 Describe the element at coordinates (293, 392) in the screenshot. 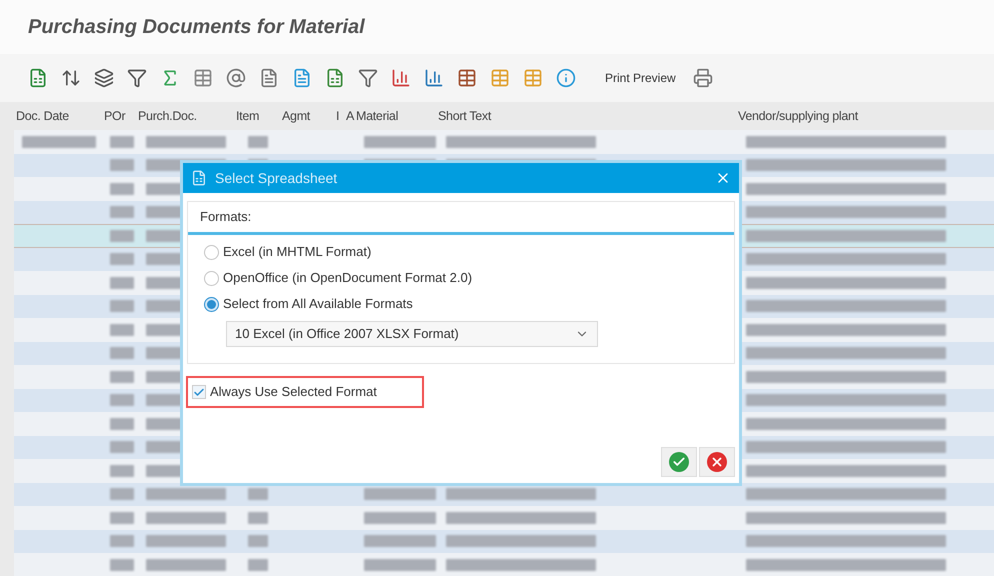

I see `checkbox-label: Always Use Selected Format` at that location.